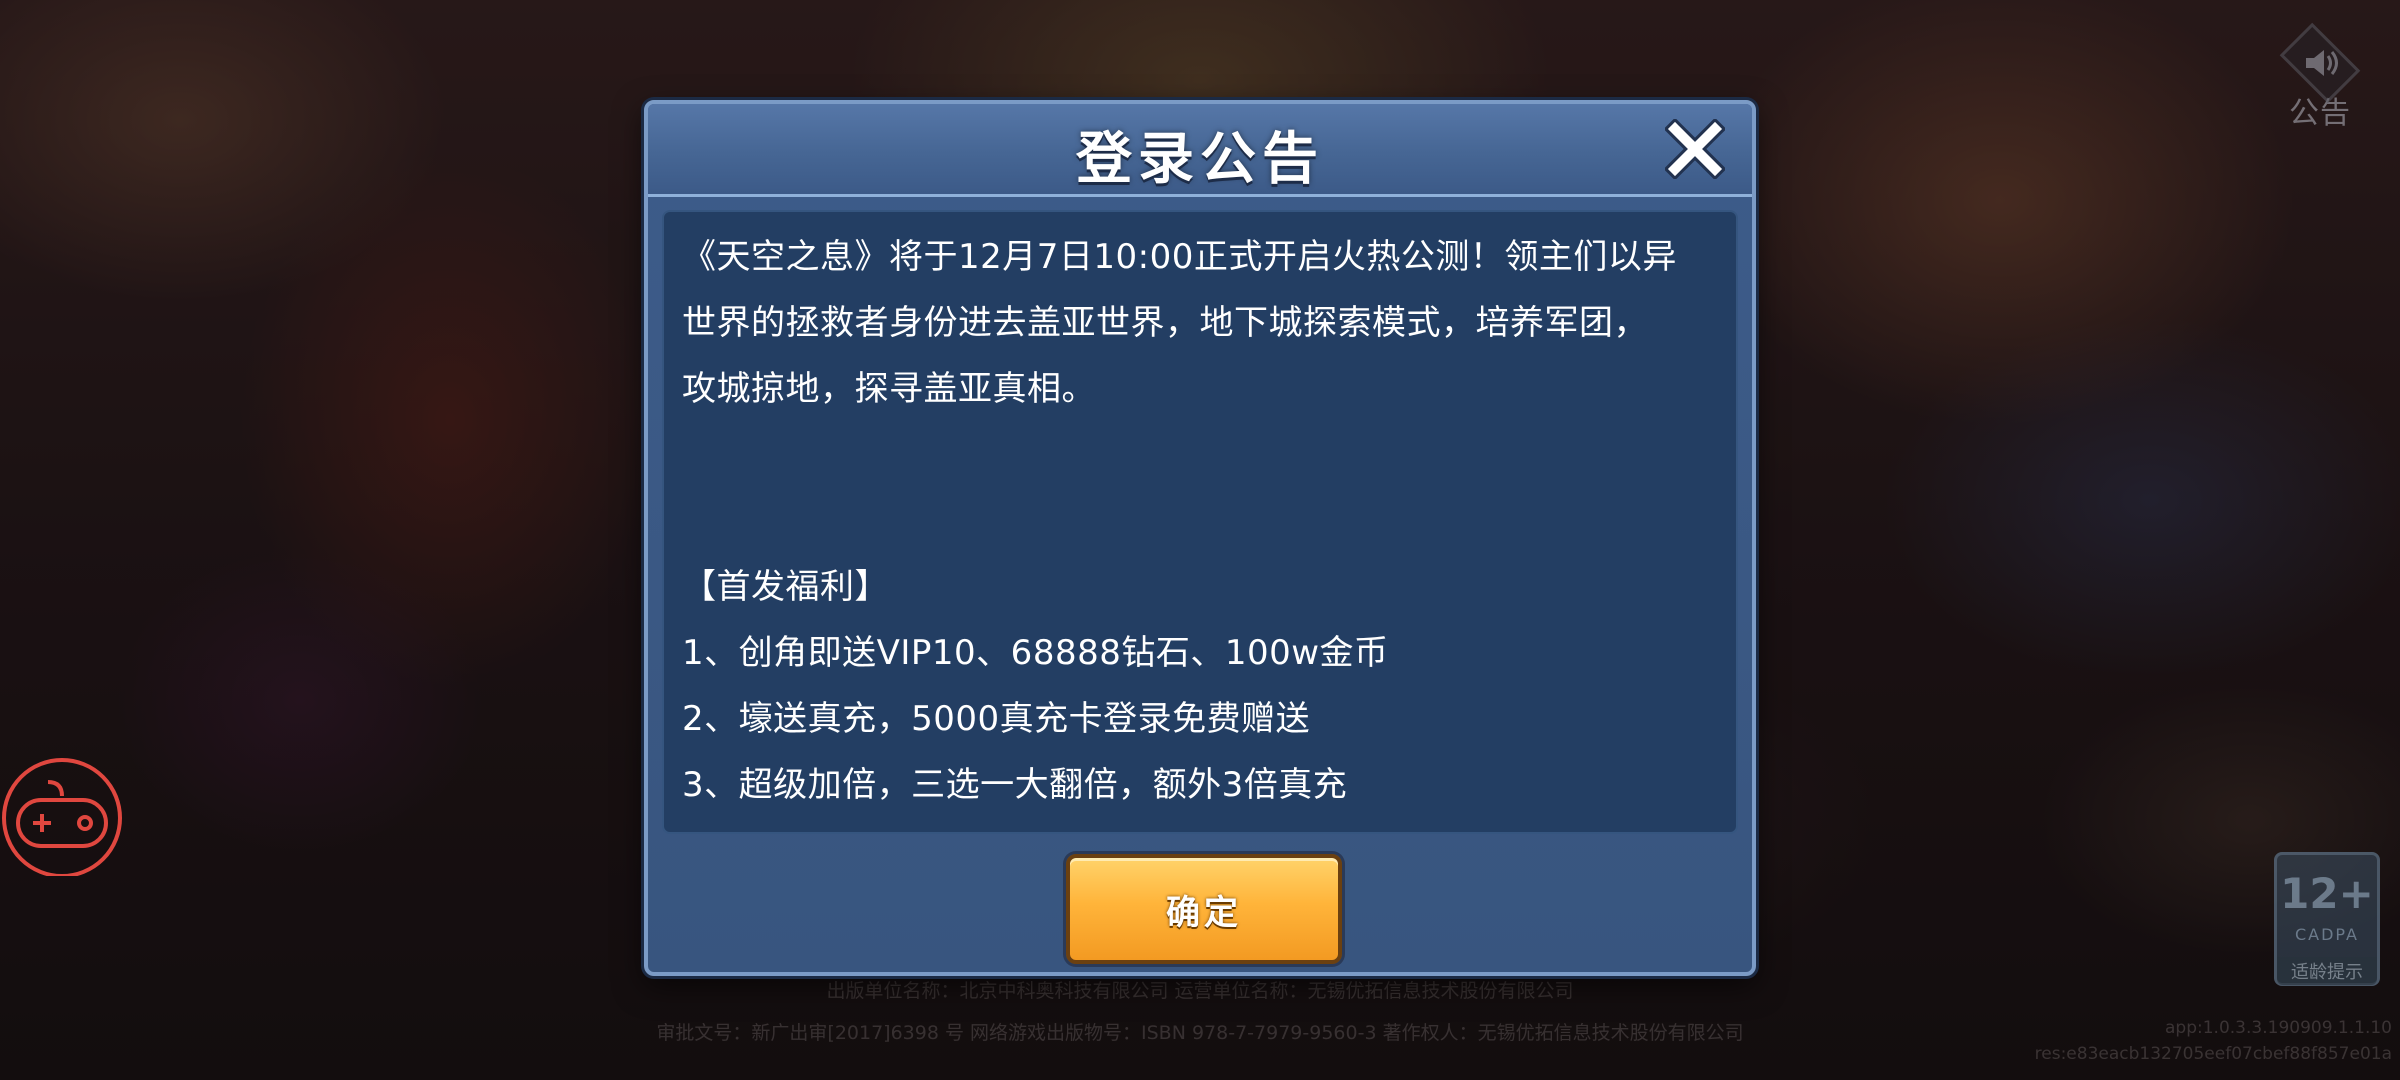 Image resolution: width=2400 pixels, height=1080 pixels. I want to click on footer-publisher-line: 出版单位名称：北京中科奥科技有限公司 运营单位名称：无锡优拓信息技术股份有限公司, so click(1200, 991).